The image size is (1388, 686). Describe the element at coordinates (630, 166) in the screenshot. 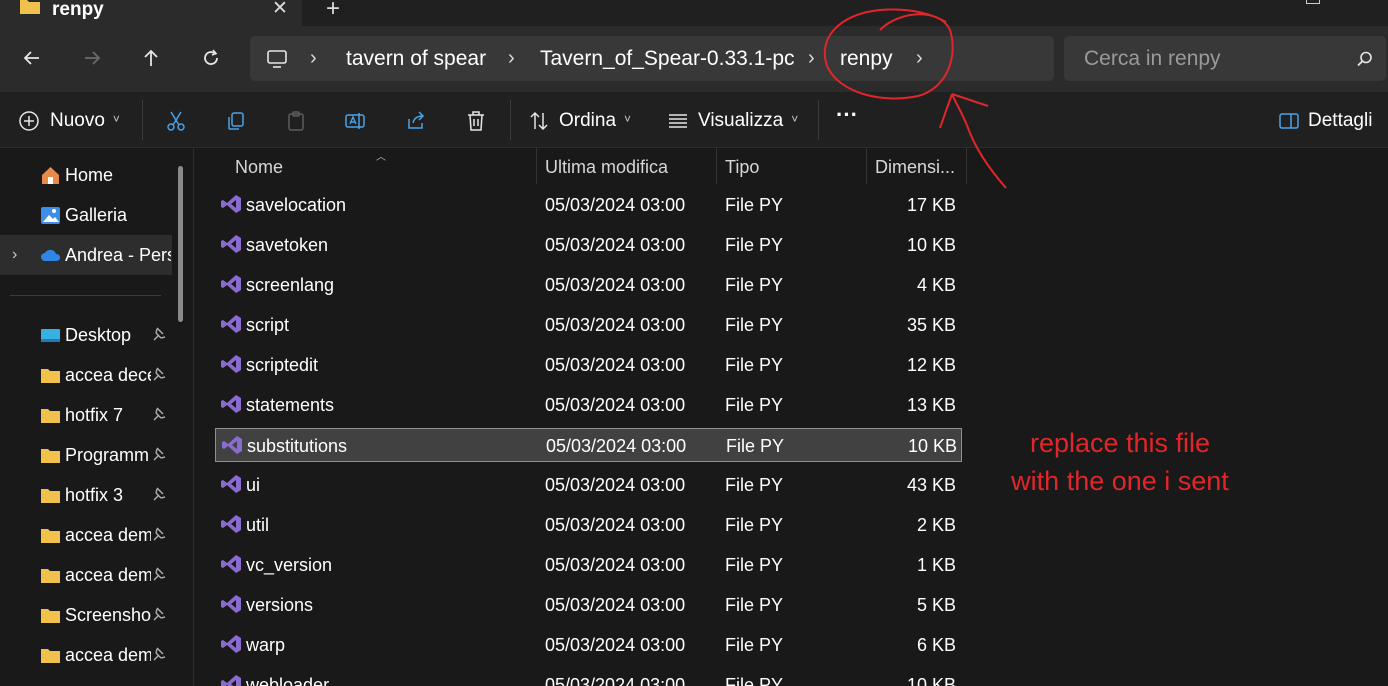

I see `column-header-modified: Ultima modifica` at that location.